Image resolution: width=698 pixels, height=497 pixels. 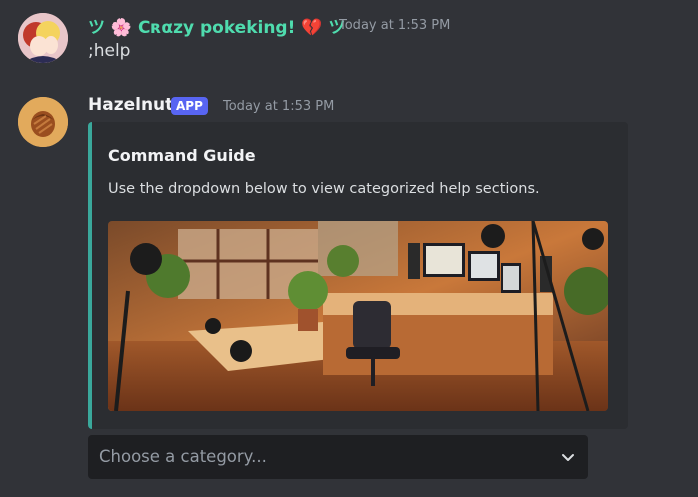 What do you see at coordinates (182, 155) in the screenshot?
I see `embed-title: Command Guide` at bounding box center [182, 155].